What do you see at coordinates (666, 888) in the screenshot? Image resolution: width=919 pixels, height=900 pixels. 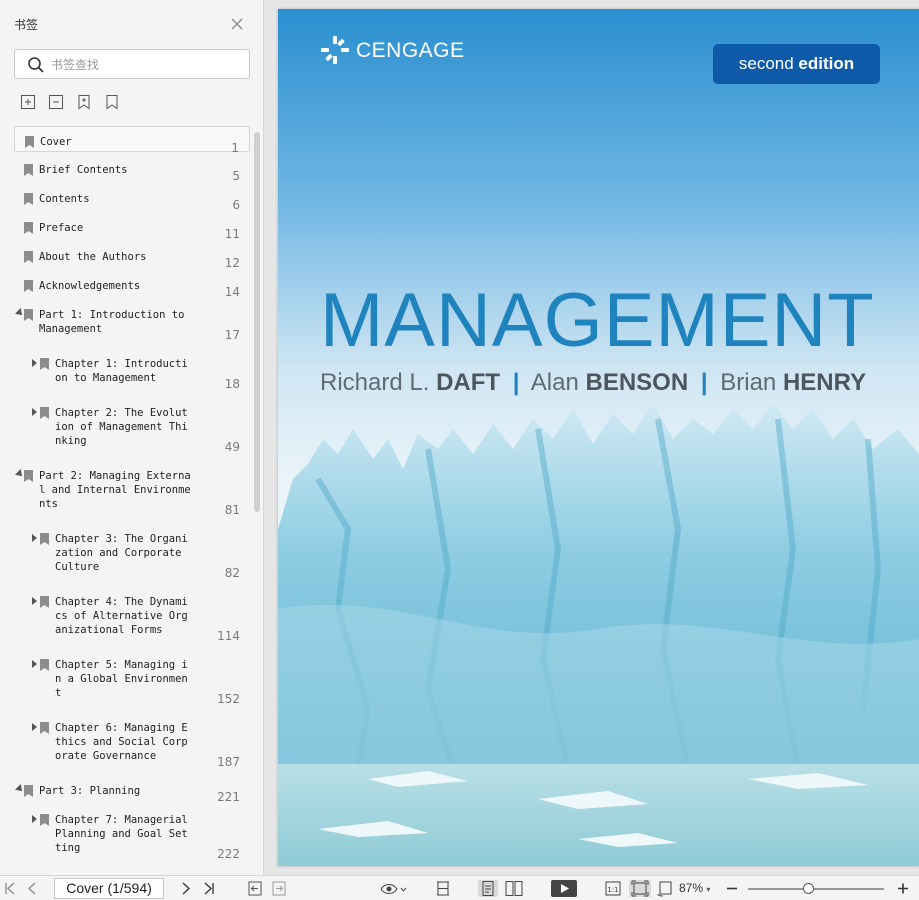 I see `rotate-page-icon` at bounding box center [666, 888].